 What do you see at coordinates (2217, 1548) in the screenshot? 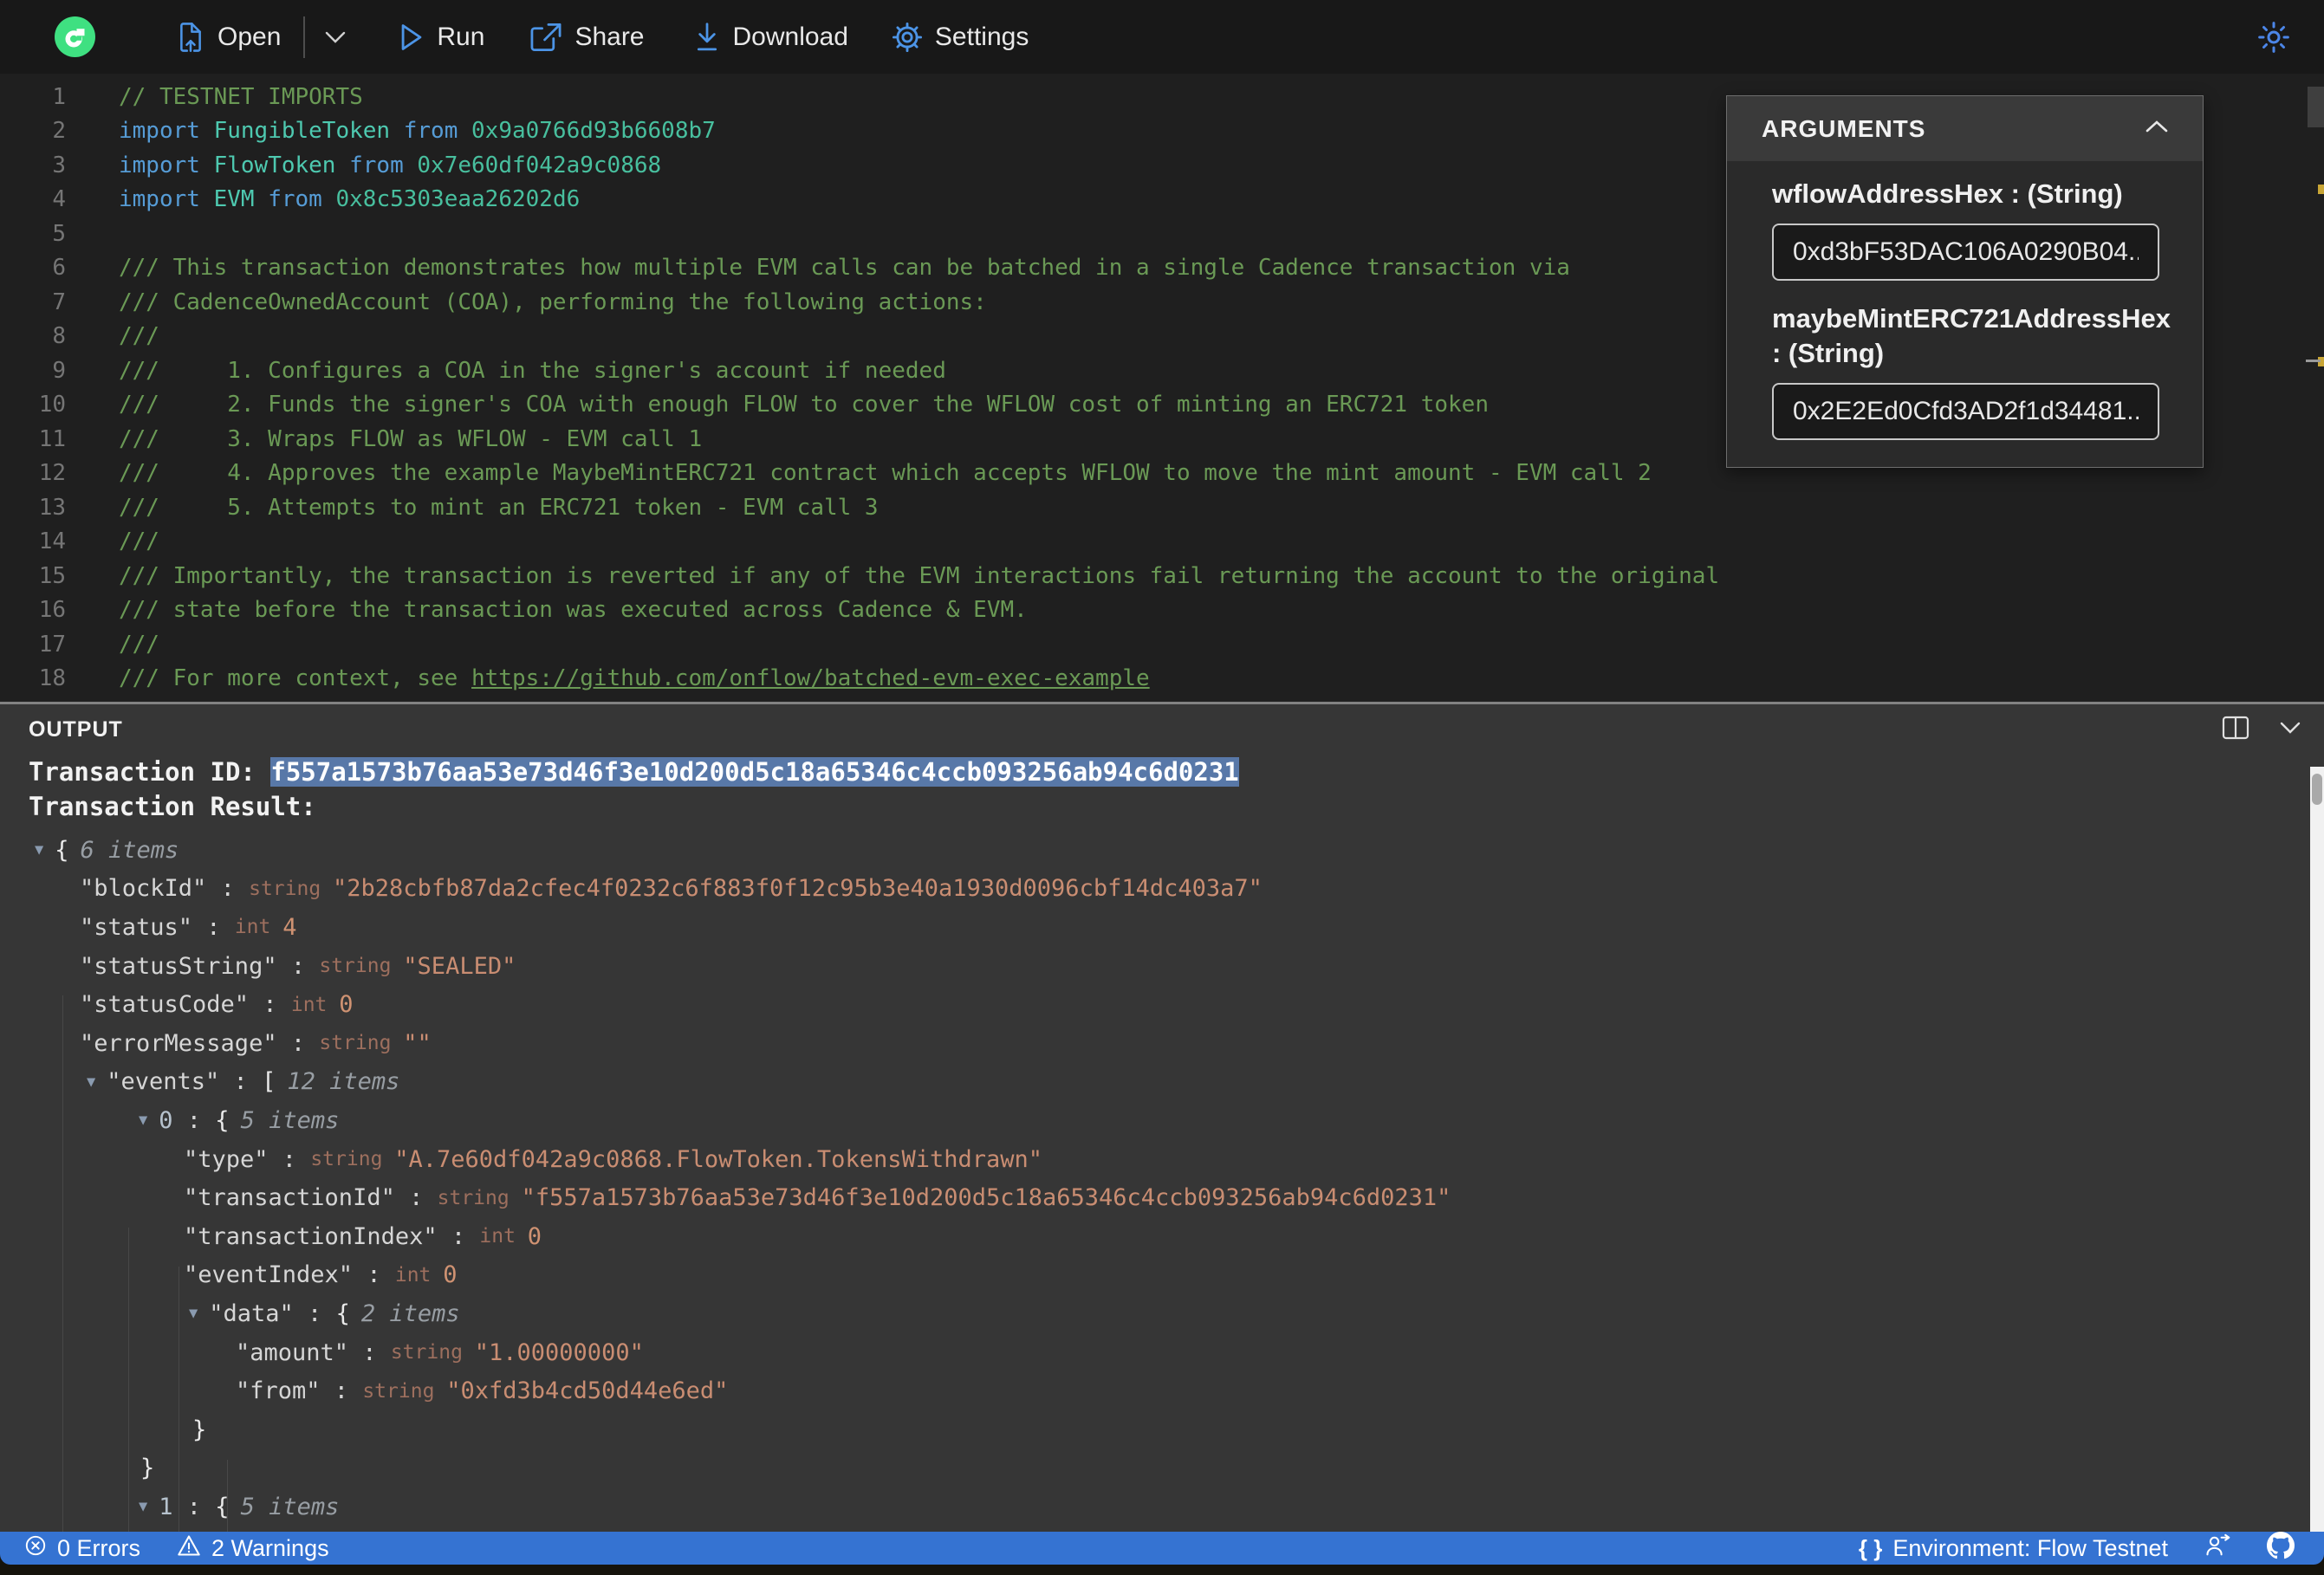
I see `account-button` at bounding box center [2217, 1548].